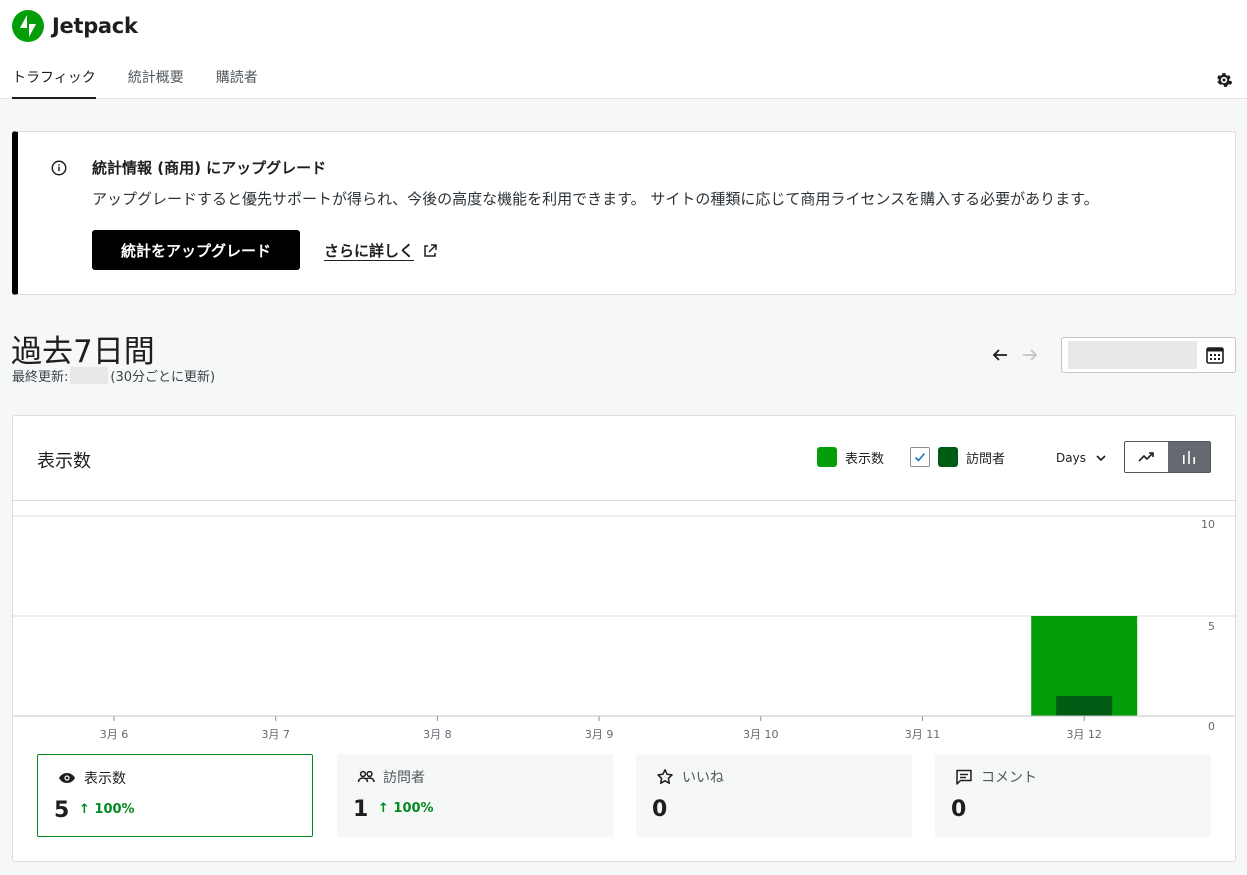 This screenshot has width=1247, height=875. Describe the element at coordinates (54, 83) in the screenshot. I see `tab-traffic: トラフィック` at that location.